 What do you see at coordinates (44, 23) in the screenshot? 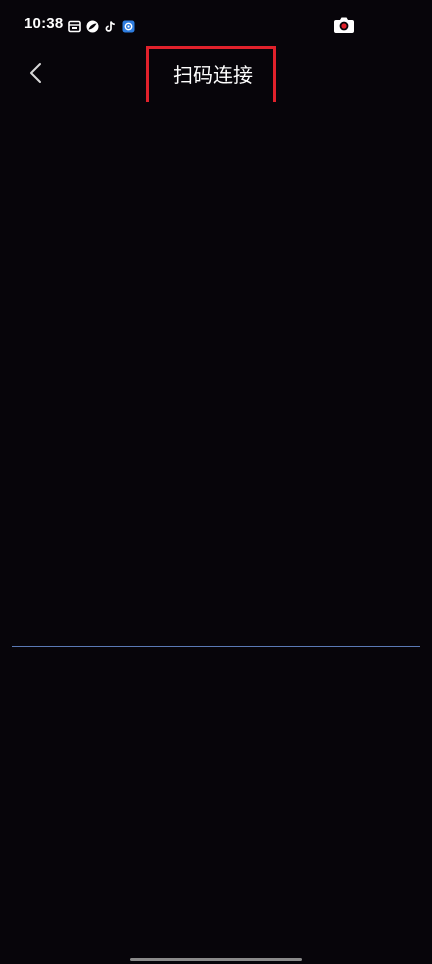
I see `status-time: 10:38` at bounding box center [44, 23].